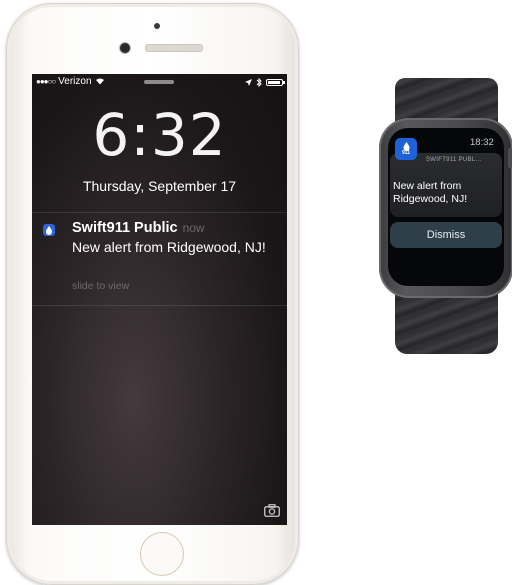 This screenshot has height=585, width=512. I want to click on dismiss-button: Dismiss, so click(446, 235).